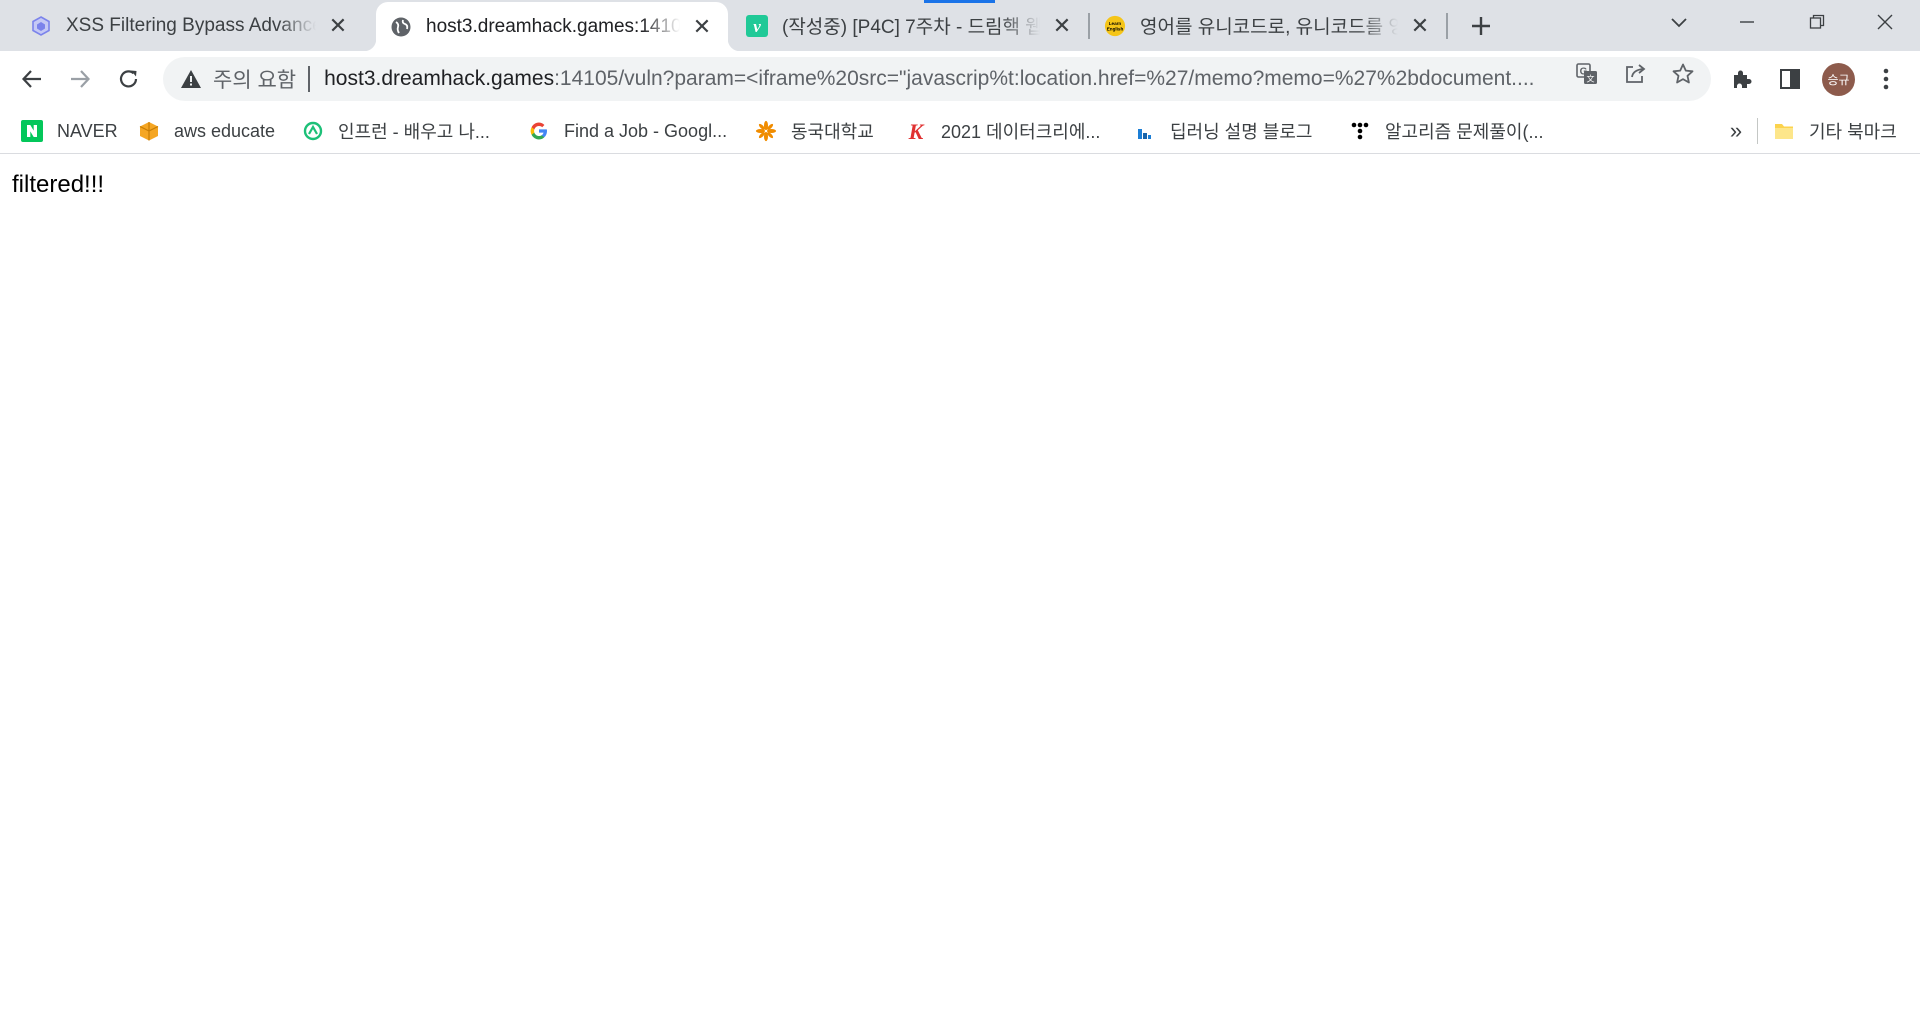 This screenshot has height=1020, width=1920. What do you see at coordinates (1736, 131) in the screenshot?
I see `bookmarks-overflow-button: »` at bounding box center [1736, 131].